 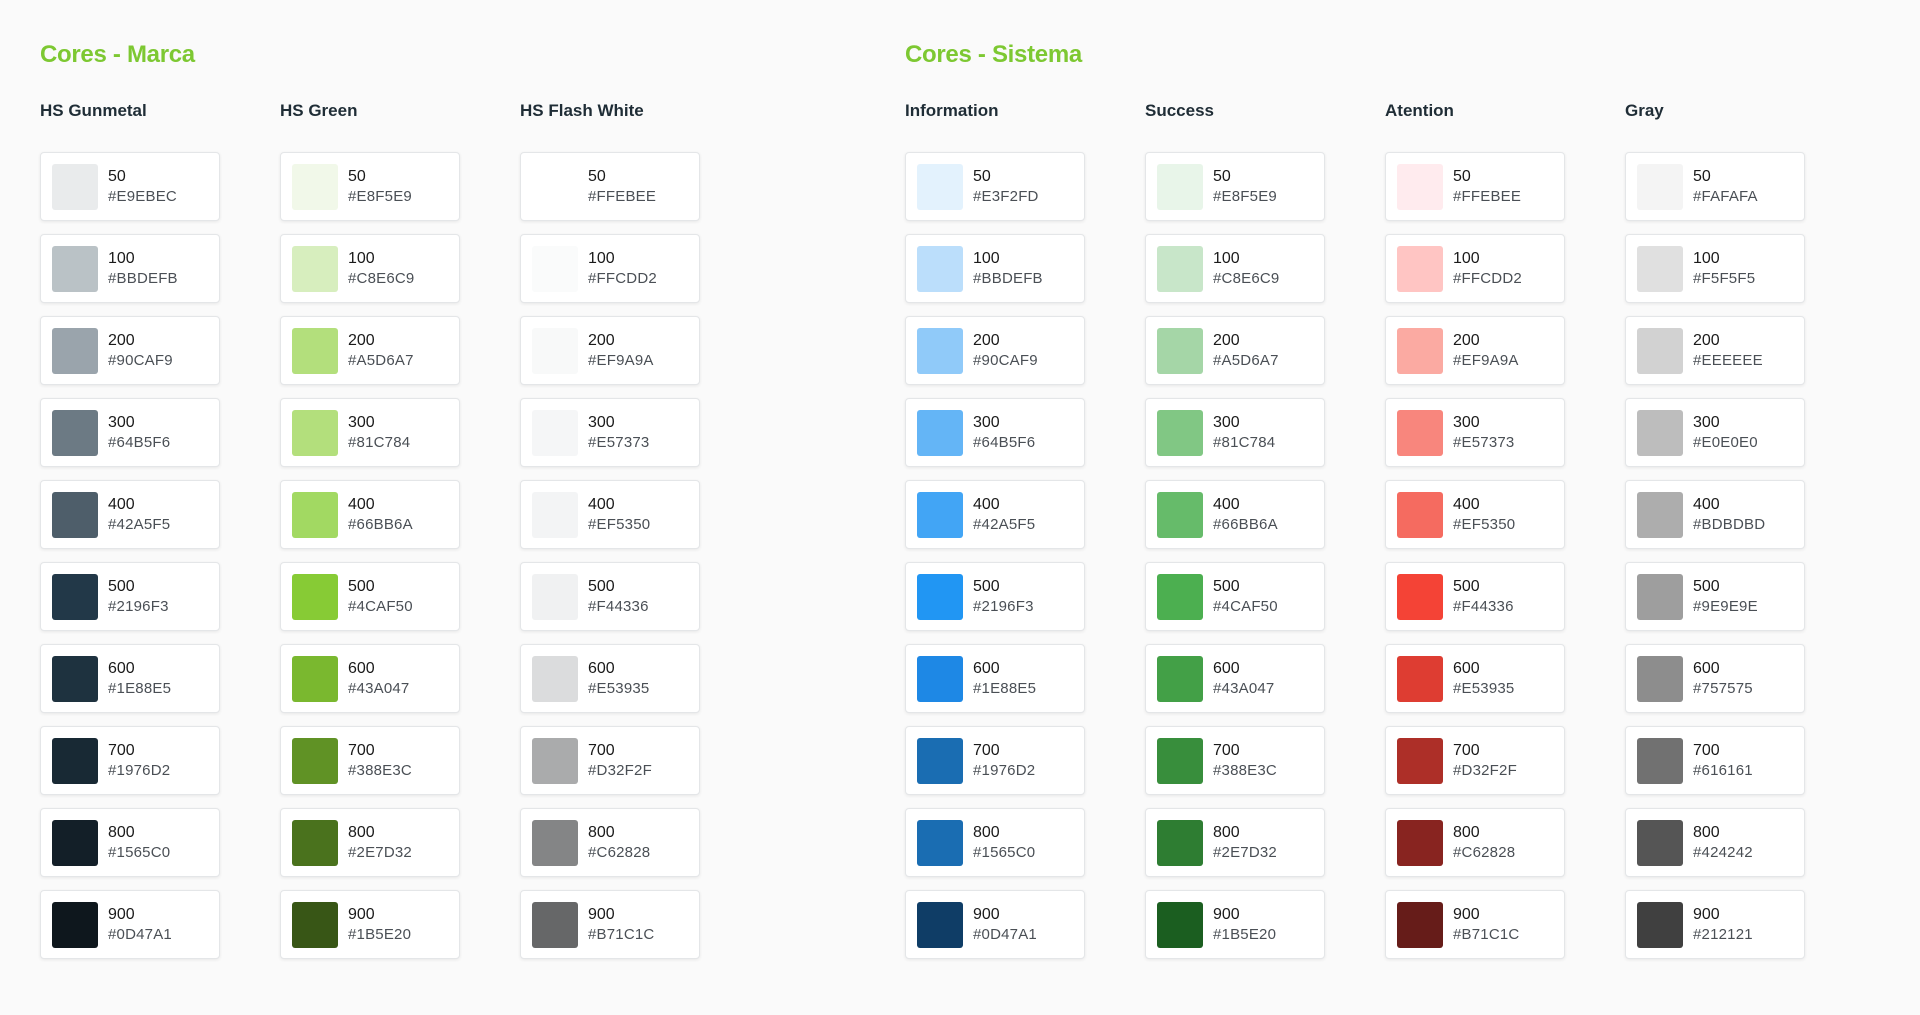 I want to click on hex-label: #1E88E5, so click(x=140, y=688).